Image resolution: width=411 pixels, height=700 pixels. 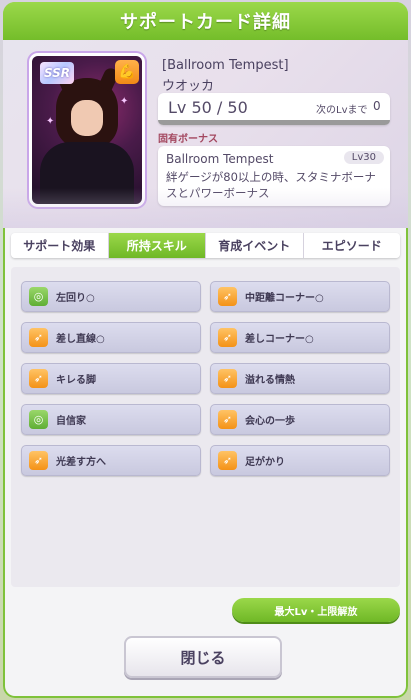 I want to click on skill-item: ➶ 中距離コーナー○, so click(x=300, y=296).